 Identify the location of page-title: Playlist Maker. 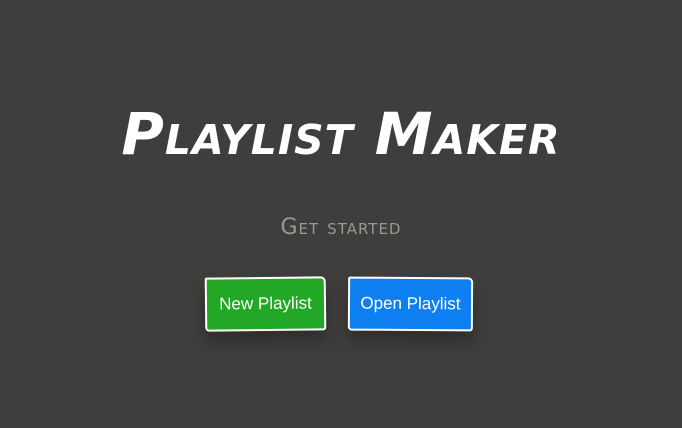
(341, 134).